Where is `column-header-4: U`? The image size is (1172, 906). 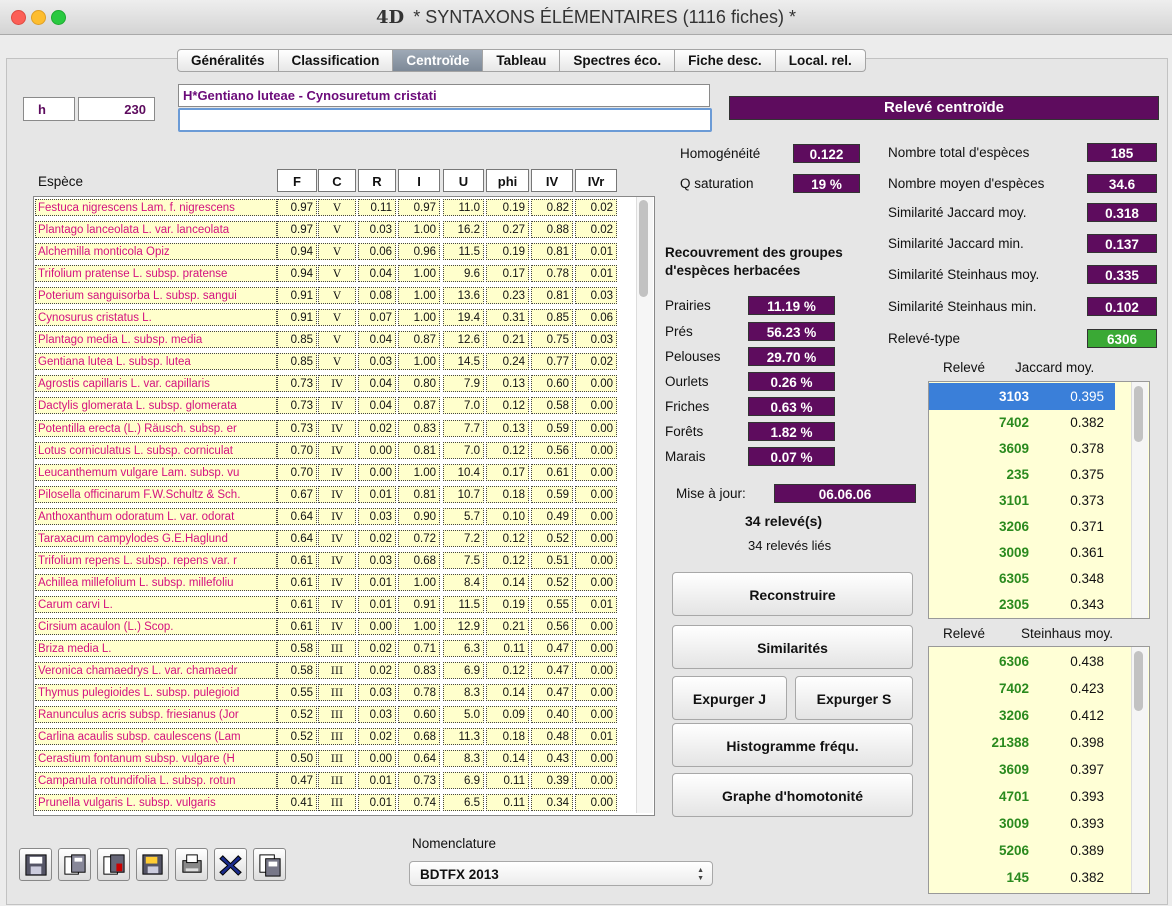
column-header-4: U is located at coordinates (463, 180).